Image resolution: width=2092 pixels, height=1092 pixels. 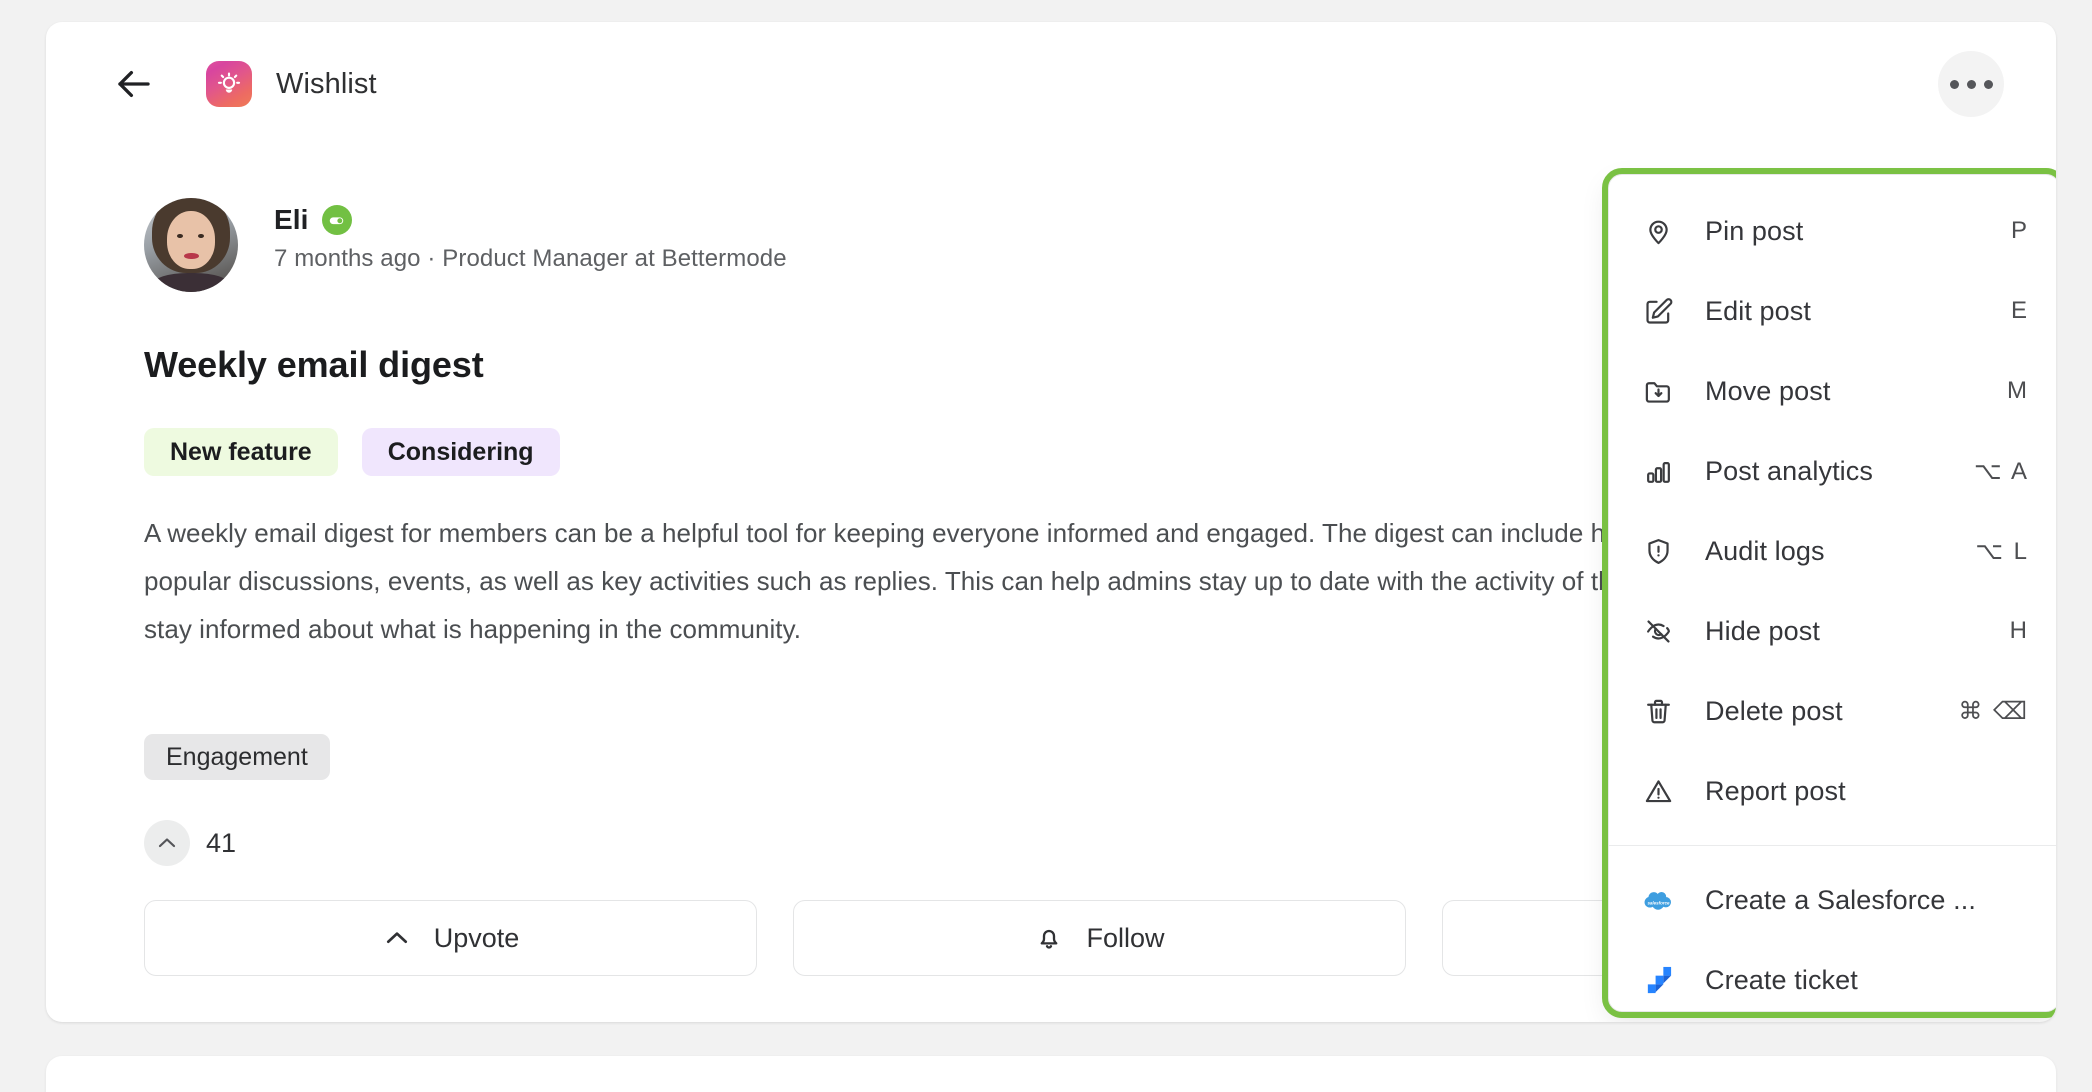 I want to click on menu-item-edit-post: Edit post E, so click(x=1832, y=311).